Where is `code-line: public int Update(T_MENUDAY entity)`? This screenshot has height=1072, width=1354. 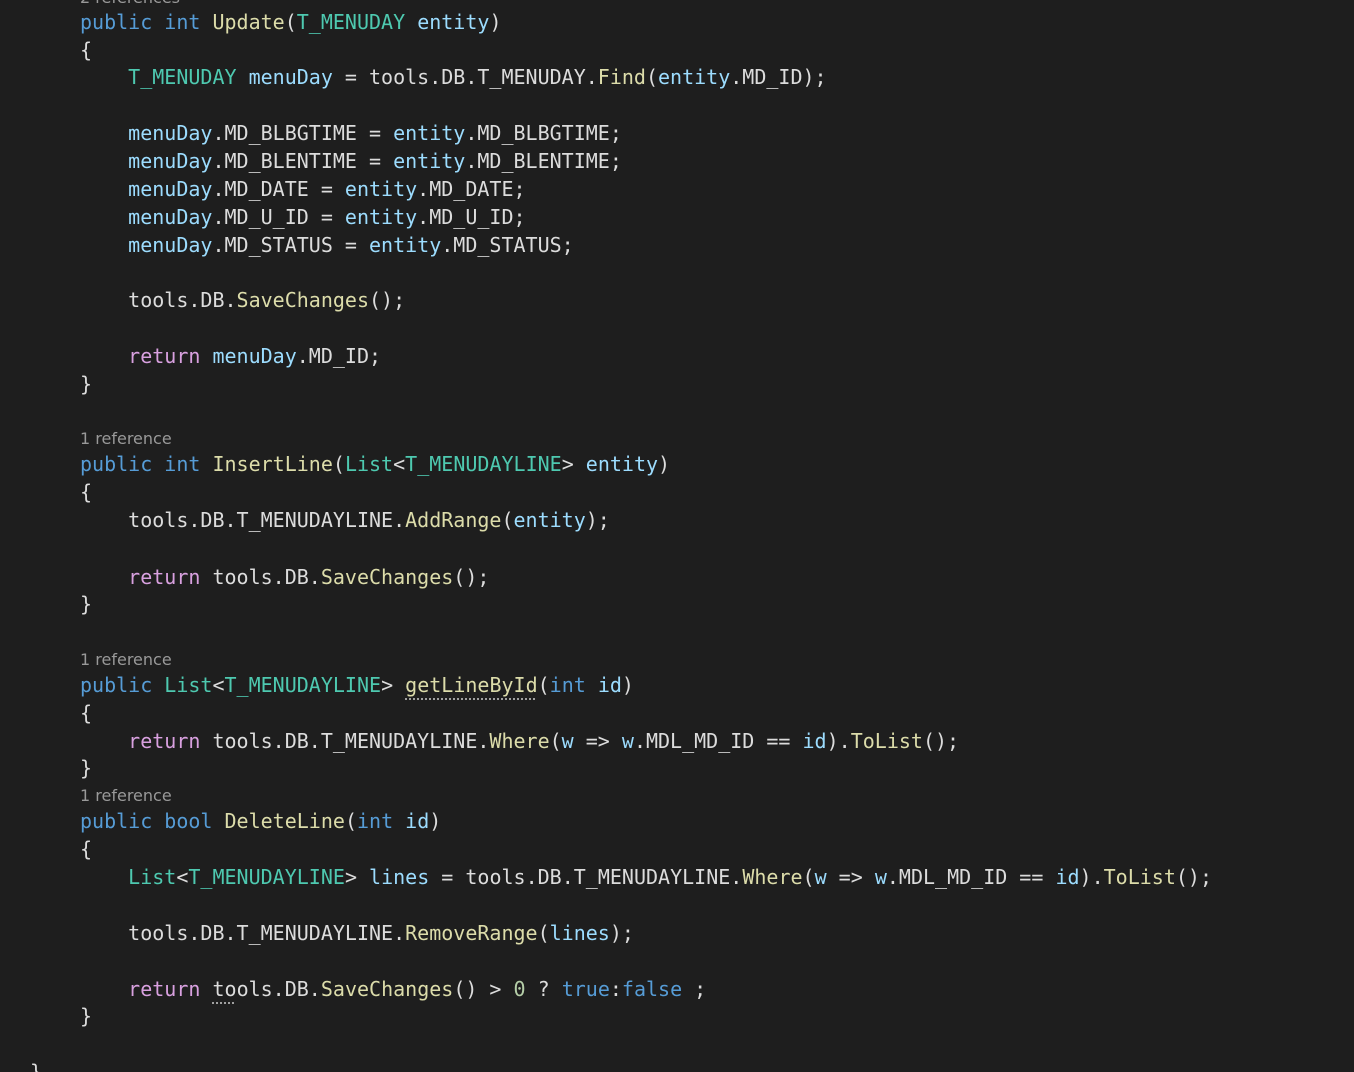
code-line: public int Update(T_MENUDAY entity) is located at coordinates (290, 22).